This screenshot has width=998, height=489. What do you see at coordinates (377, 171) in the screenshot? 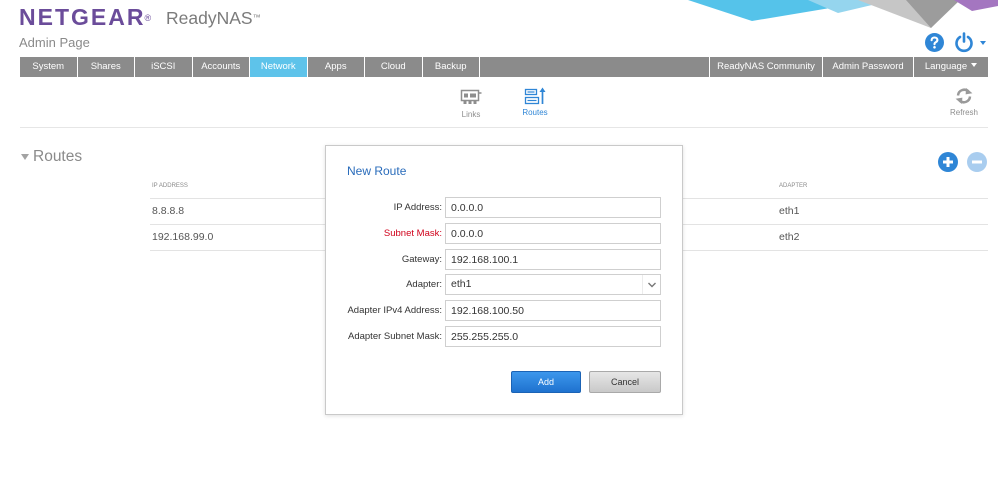
I see `dialog-title: New Route` at bounding box center [377, 171].